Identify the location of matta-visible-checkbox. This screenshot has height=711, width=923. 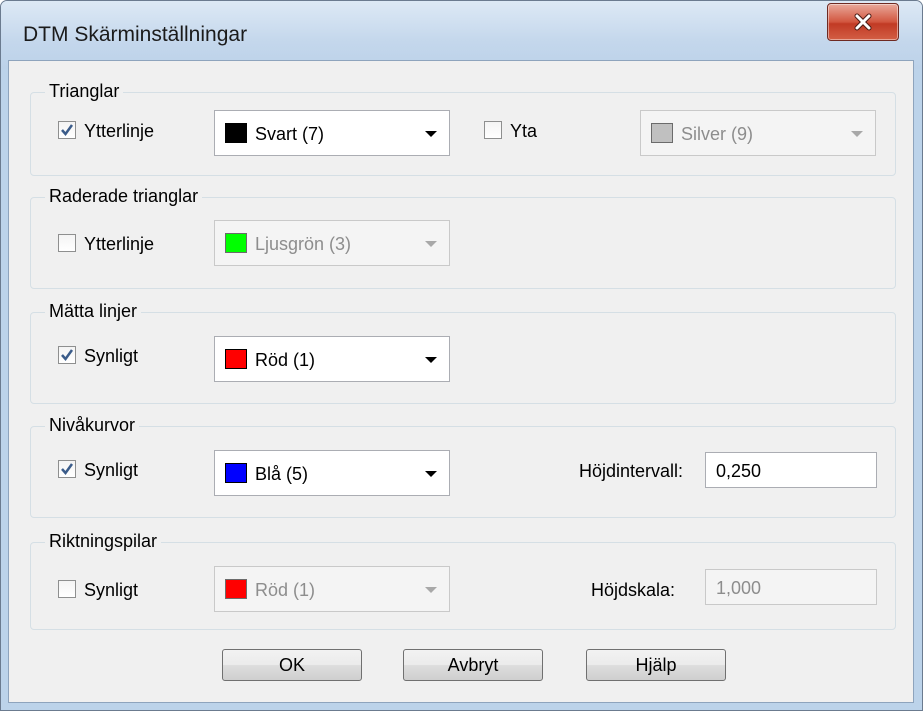
(67, 355).